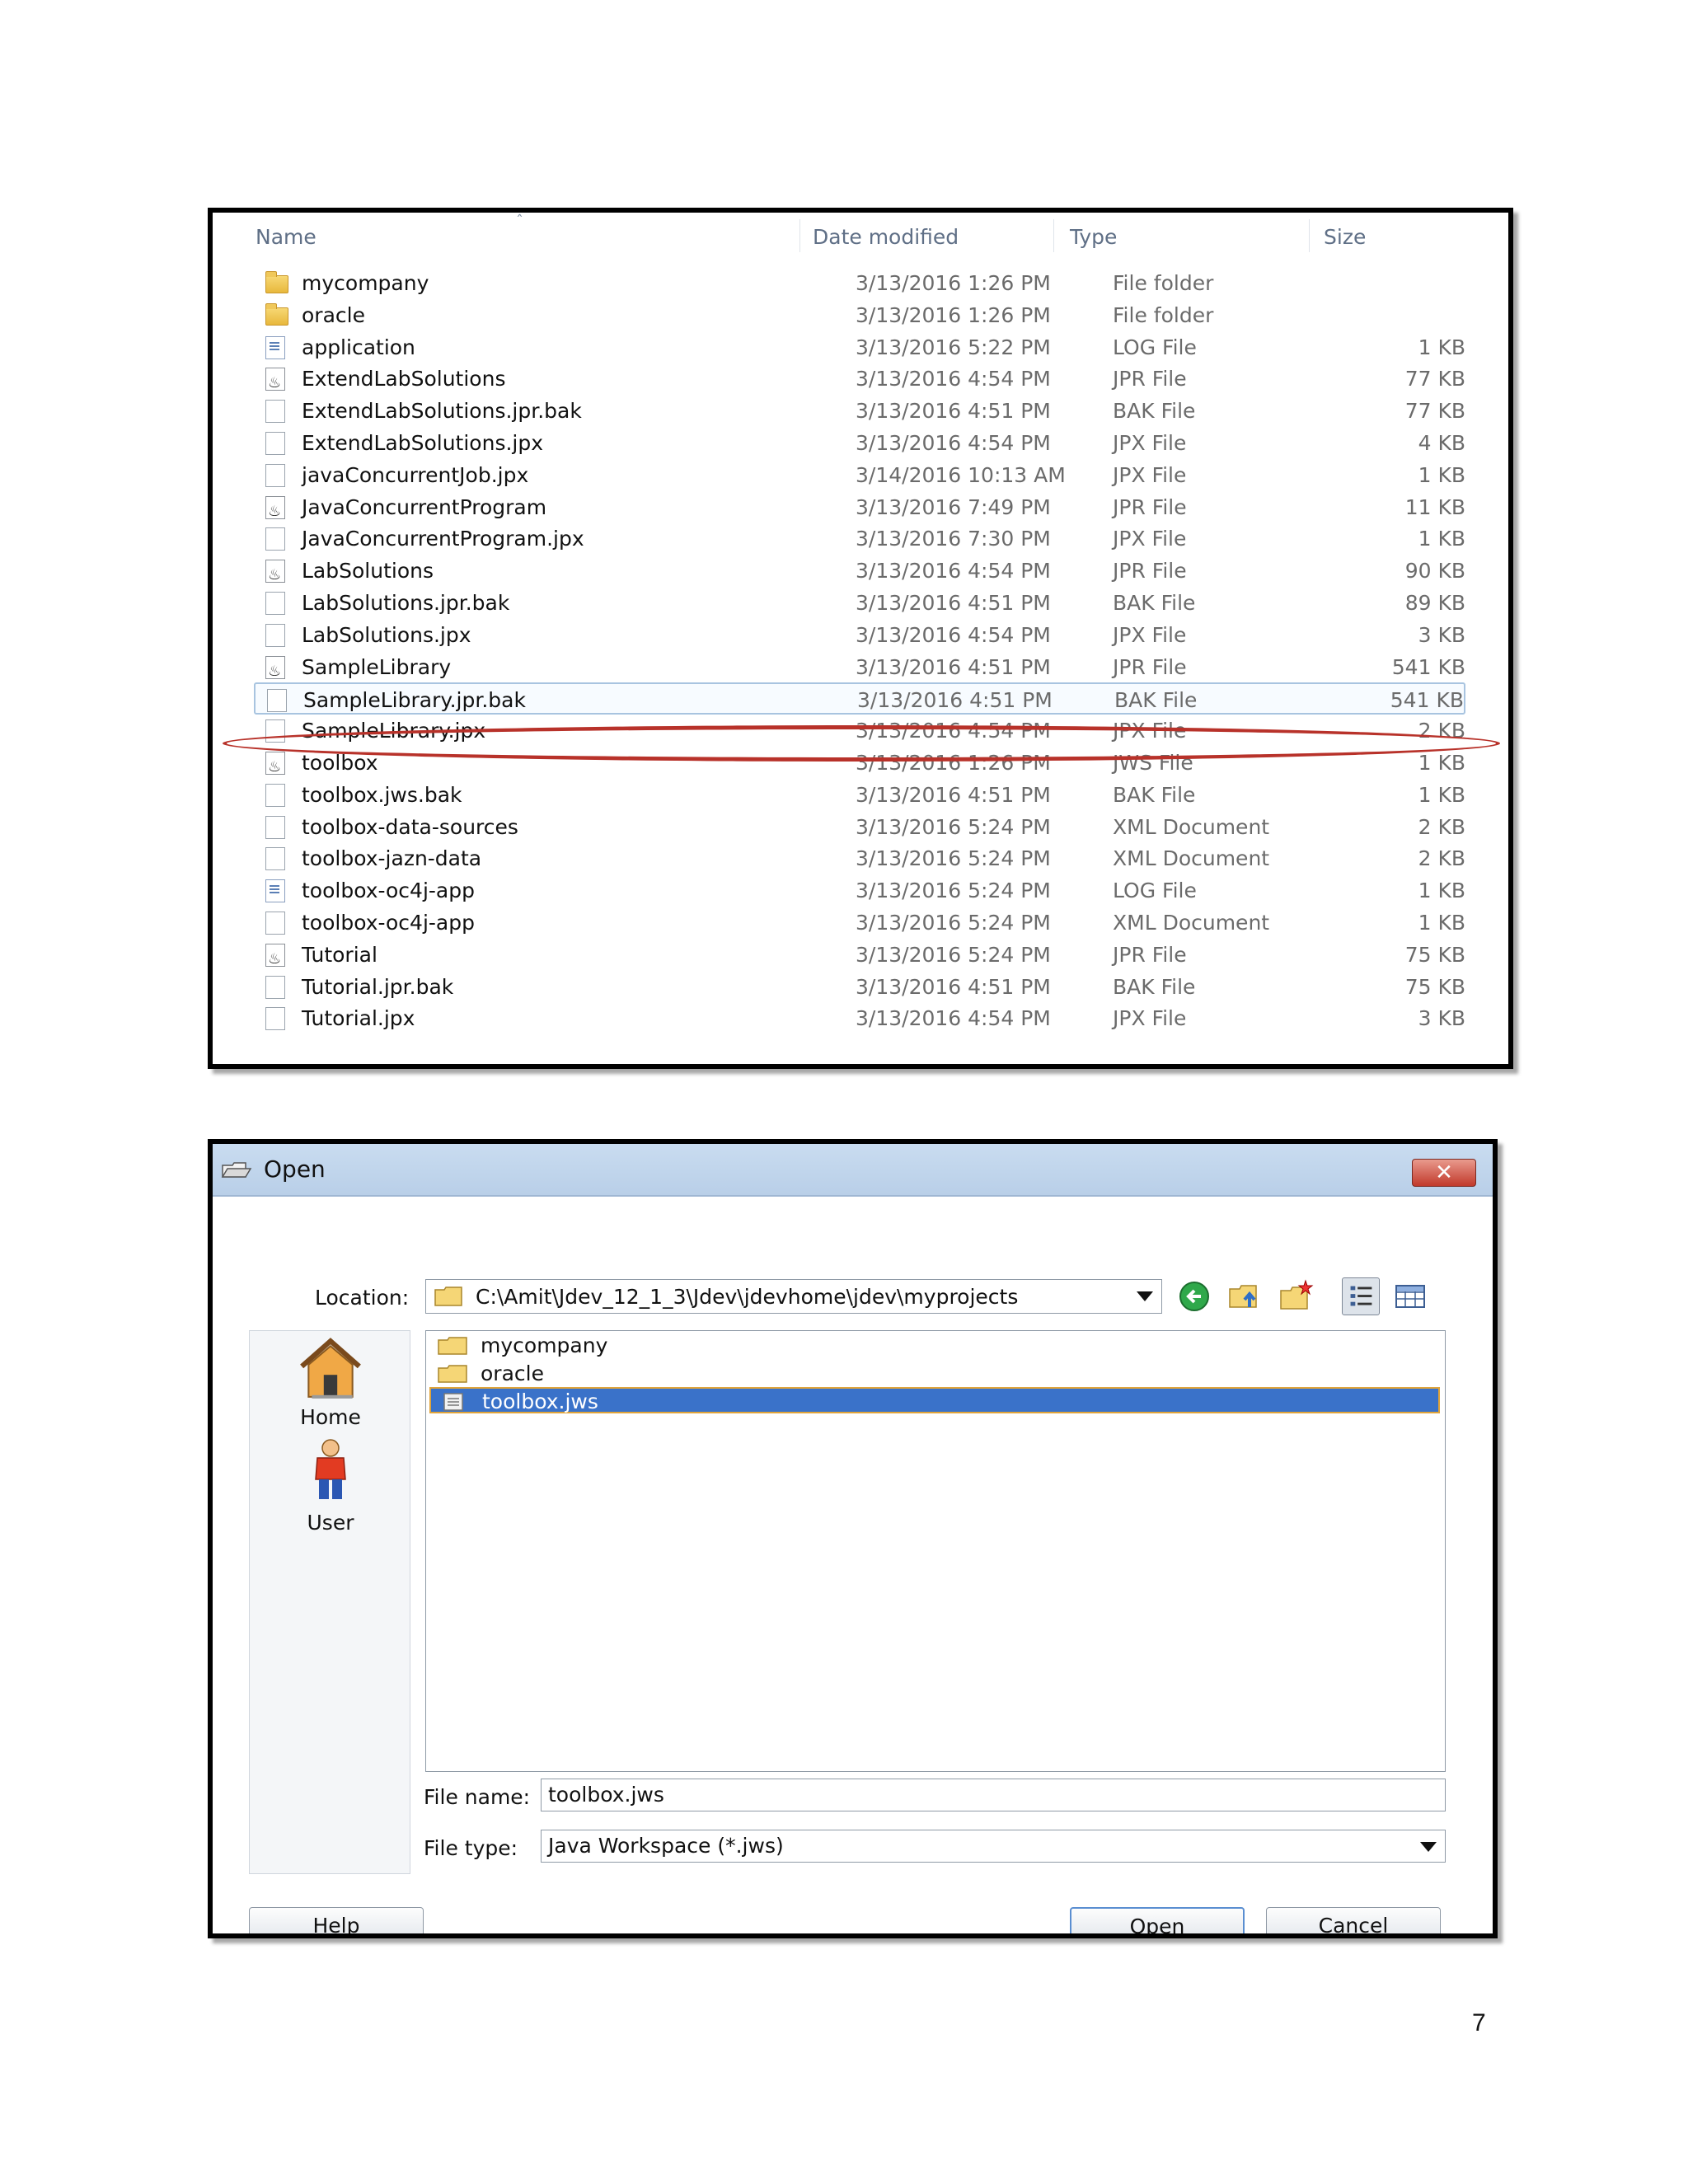  Describe the element at coordinates (392, 858) in the screenshot. I see `file-name-cell: toolbox-jazn-data` at that location.